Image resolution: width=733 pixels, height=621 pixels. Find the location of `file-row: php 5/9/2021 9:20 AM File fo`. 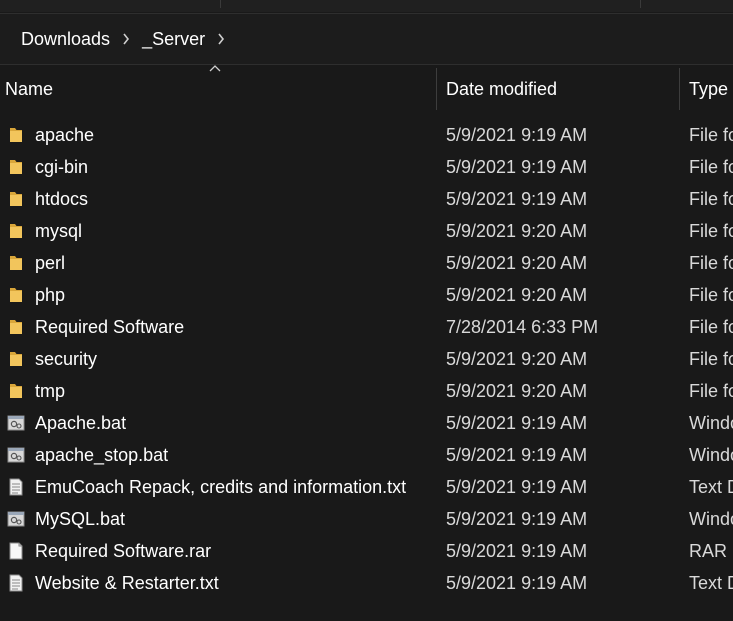

file-row: php 5/9/2021 9:20 AM File fo is located at coordinates (366, 295).